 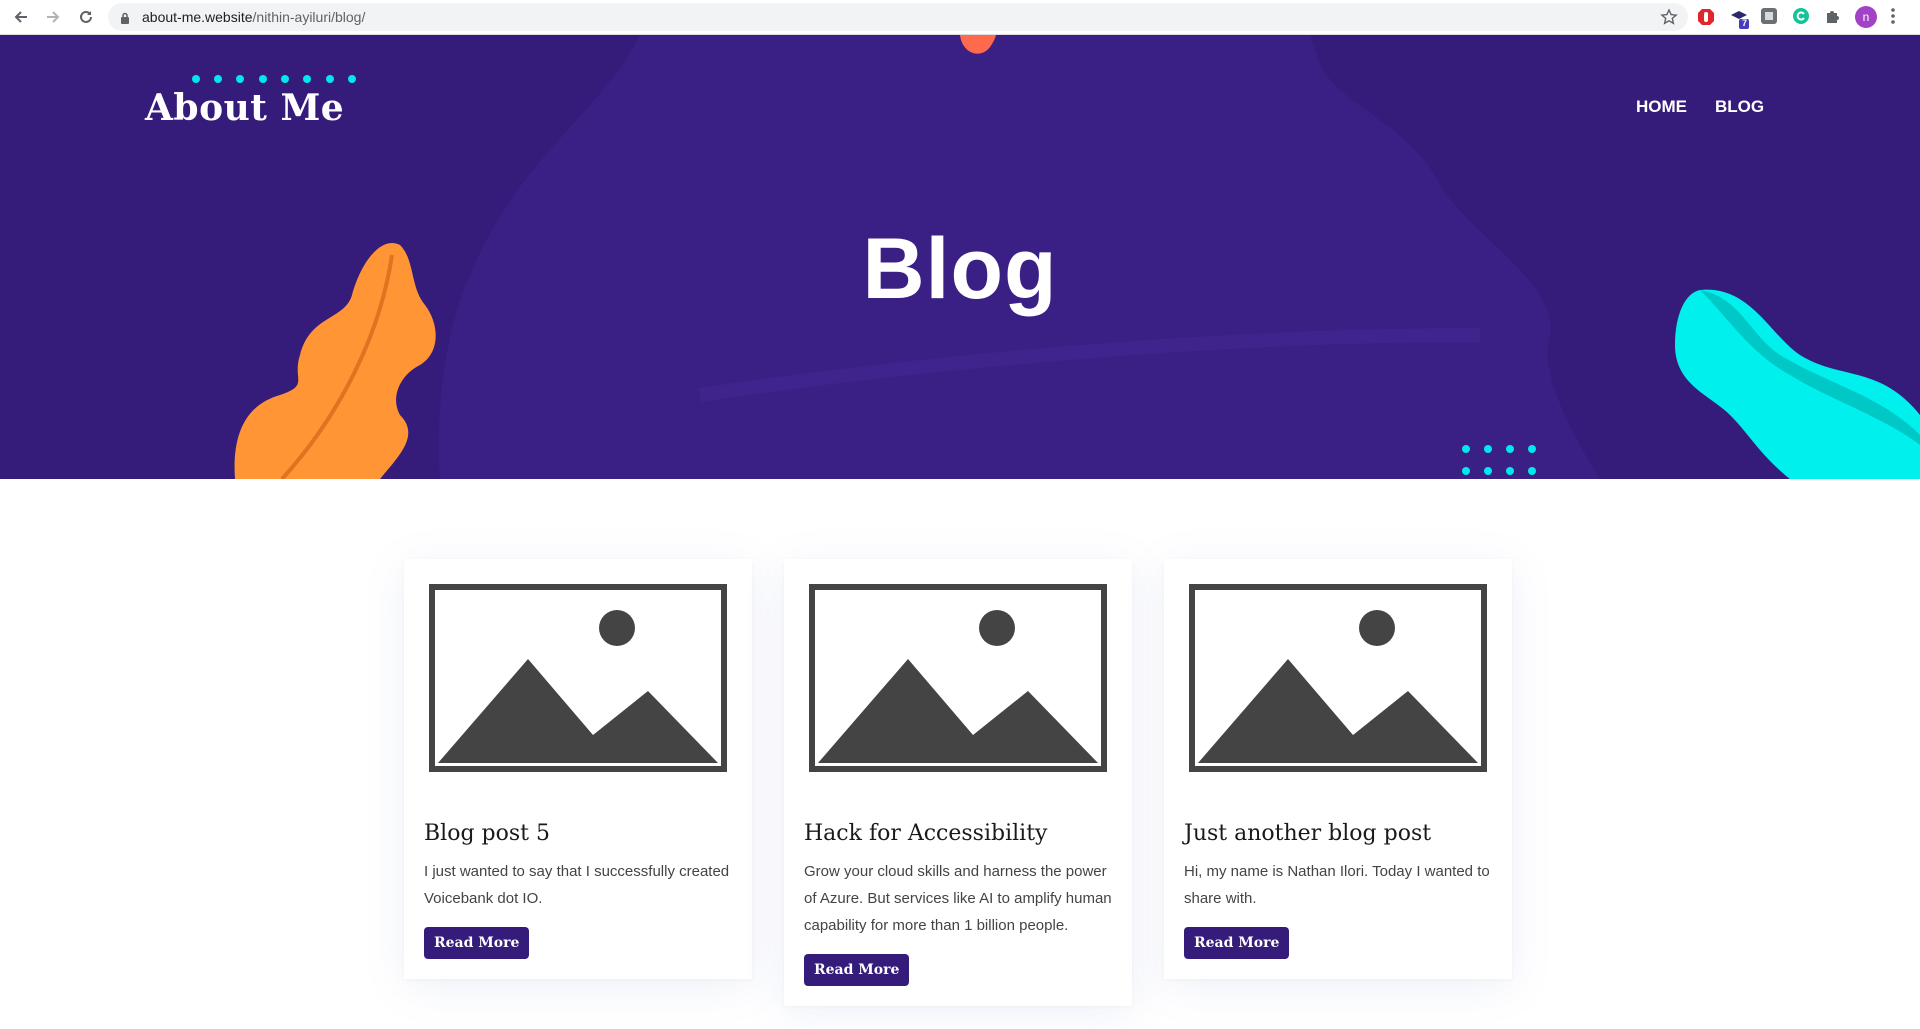 I want to click on address-bar: about-me.website/nithin-ayiluri/blog/, so click(x=898, y=17).